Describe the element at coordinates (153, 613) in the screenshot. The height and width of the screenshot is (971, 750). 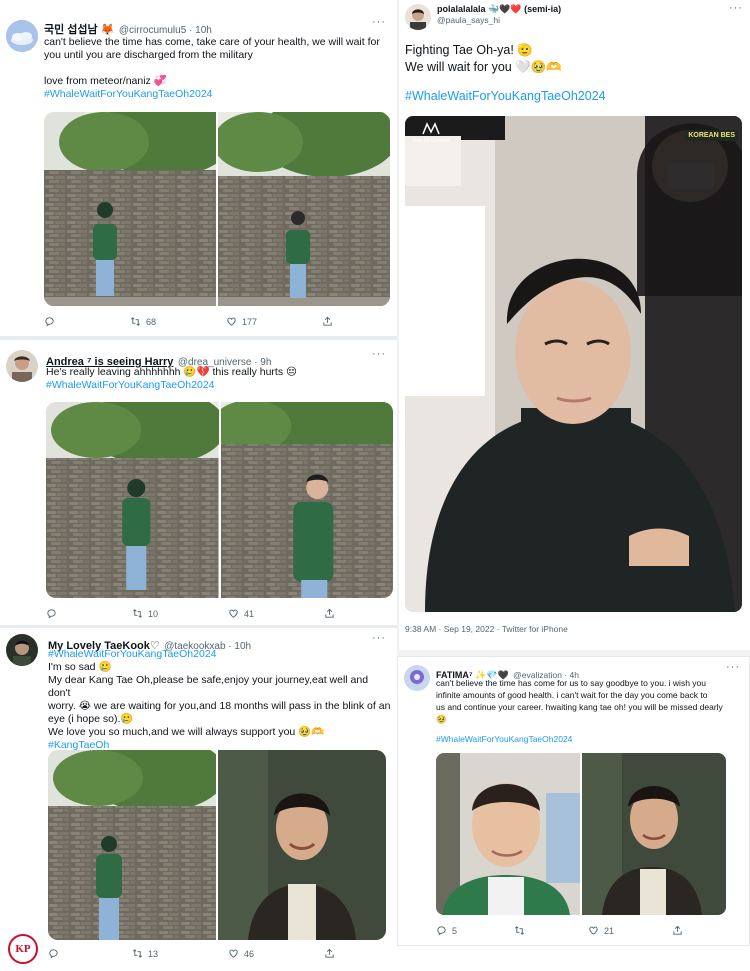
I see `retweet-count: 10` at that location.